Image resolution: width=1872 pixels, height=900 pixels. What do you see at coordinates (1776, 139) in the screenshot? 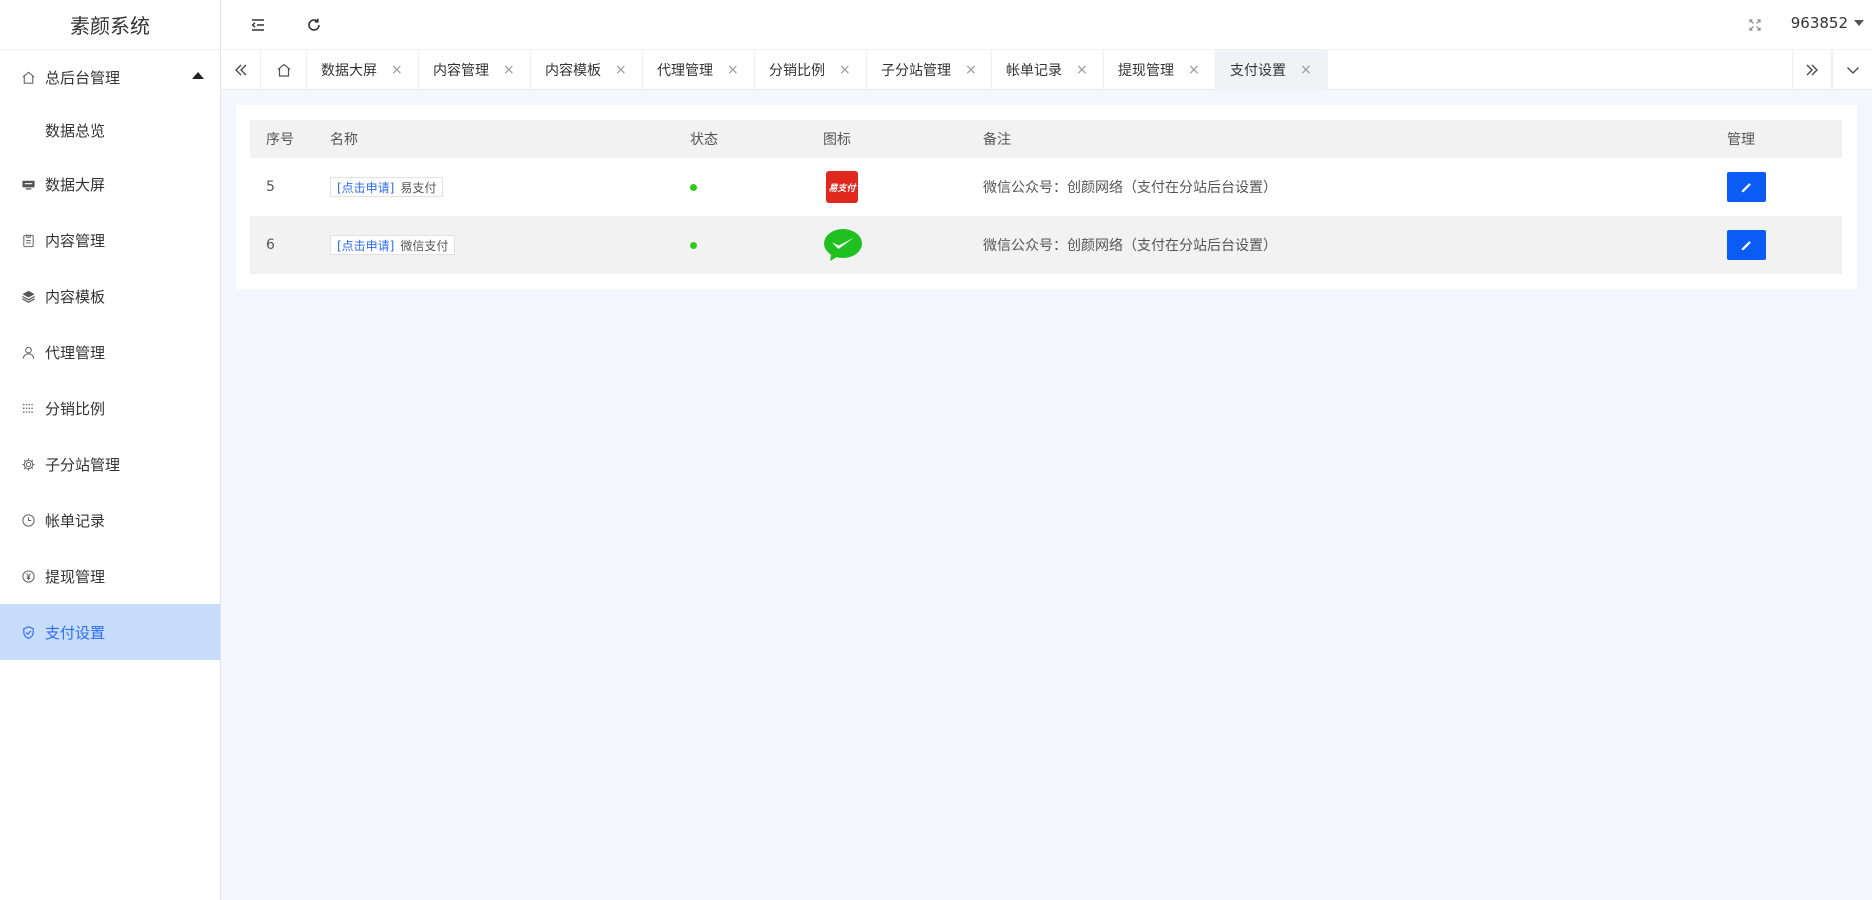
I see `column-header-manage: 管理` at bounding box center [1776, 139].